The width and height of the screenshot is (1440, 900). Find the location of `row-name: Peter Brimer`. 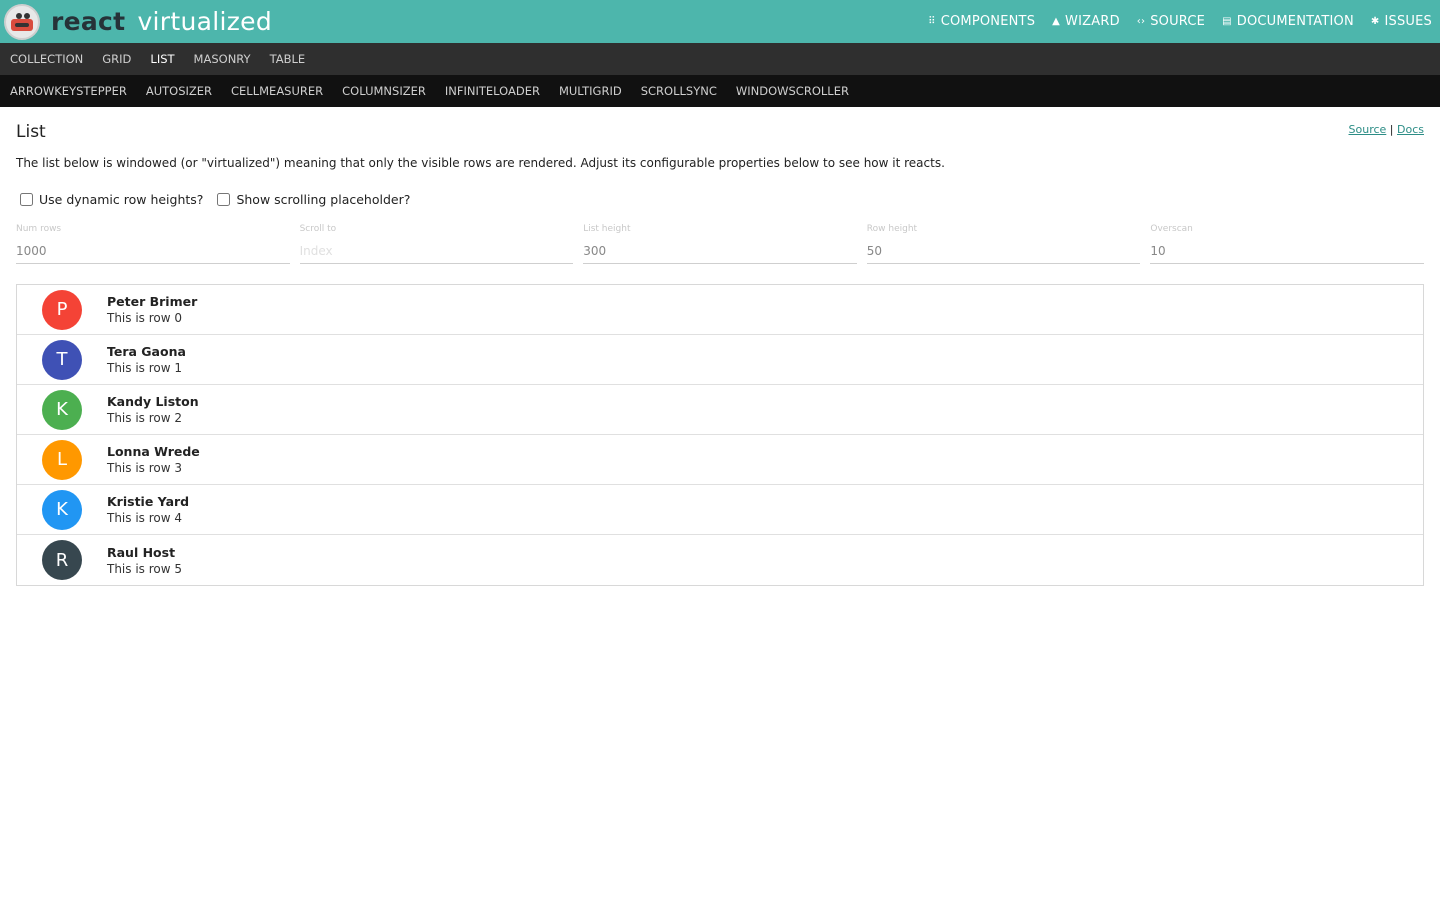

row-name: Peter Brimer is located at coordinates (152, 301).